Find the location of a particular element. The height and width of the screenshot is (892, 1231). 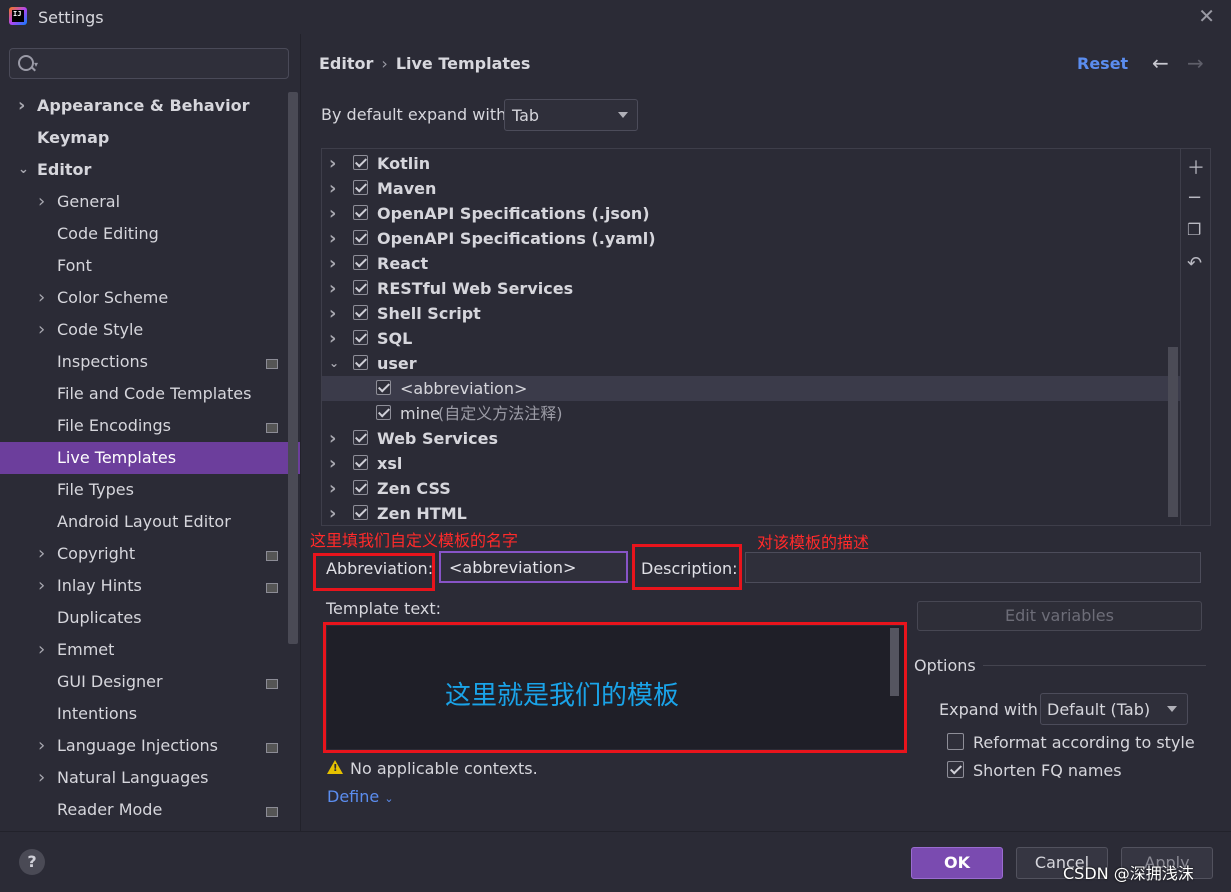

sidebar-item: File Types is located at coordinates (144, 490).